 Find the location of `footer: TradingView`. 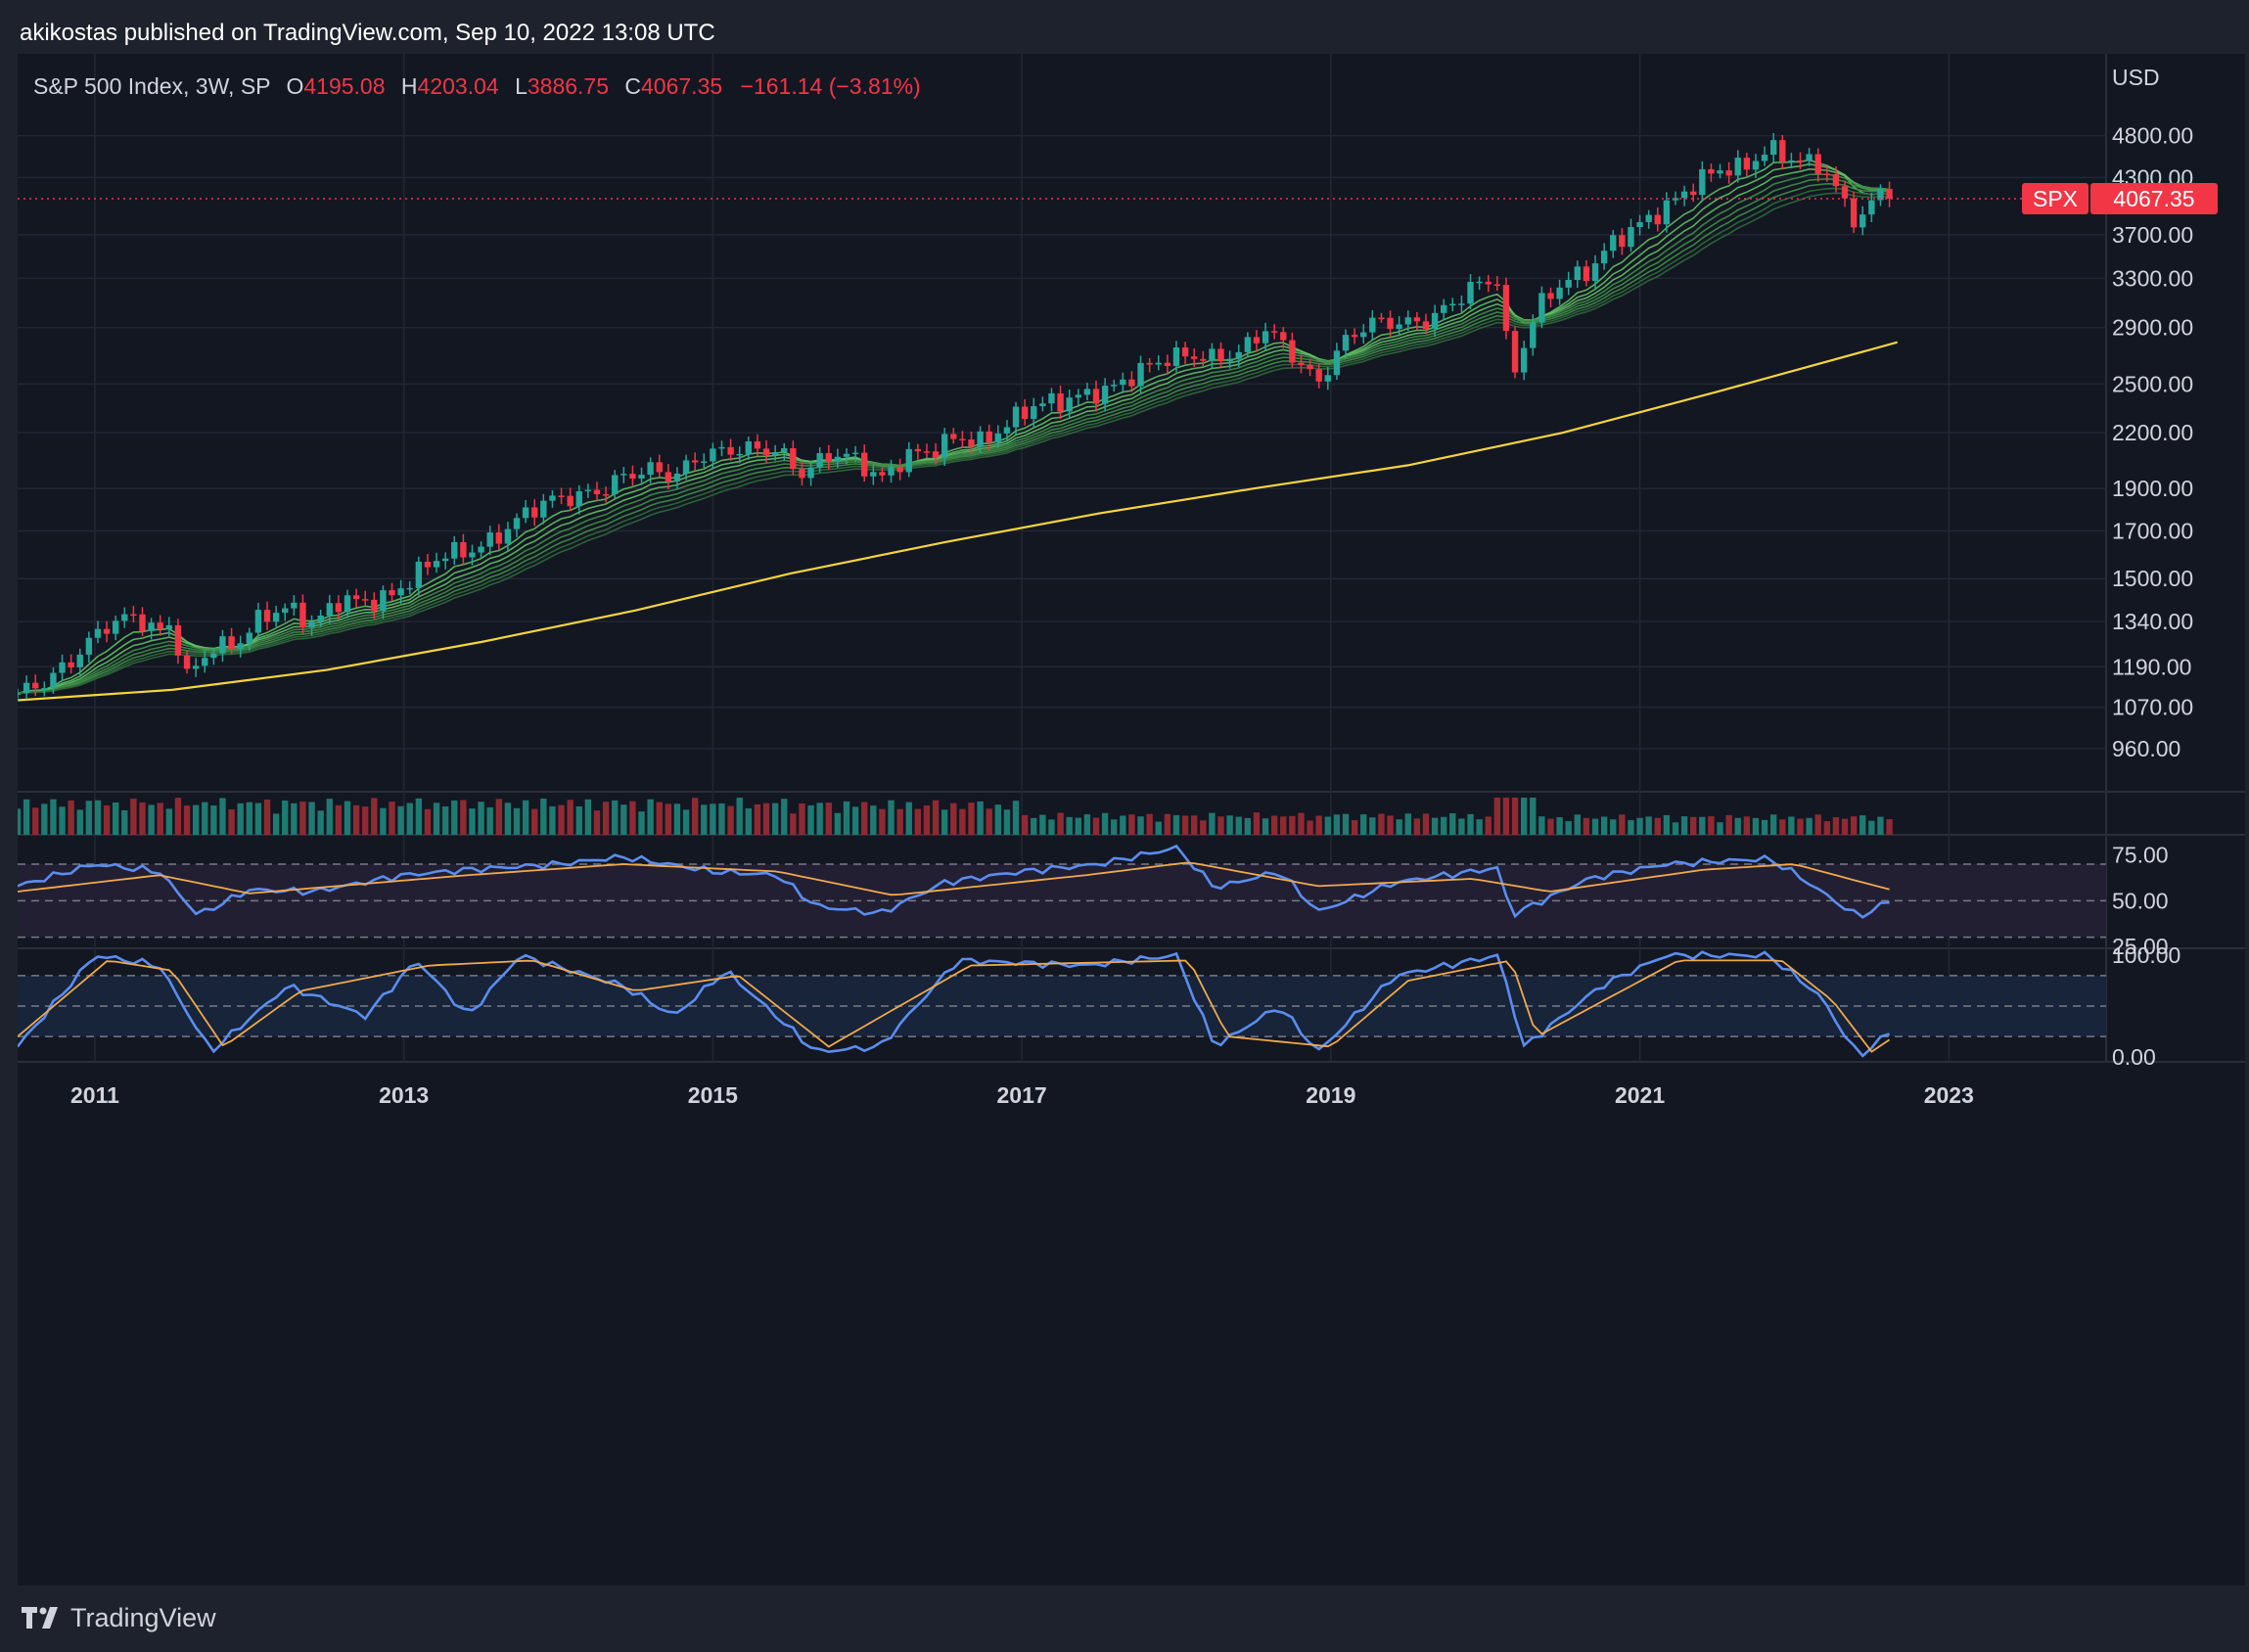

footer: TradingView is located at coordinates (119, 1617).